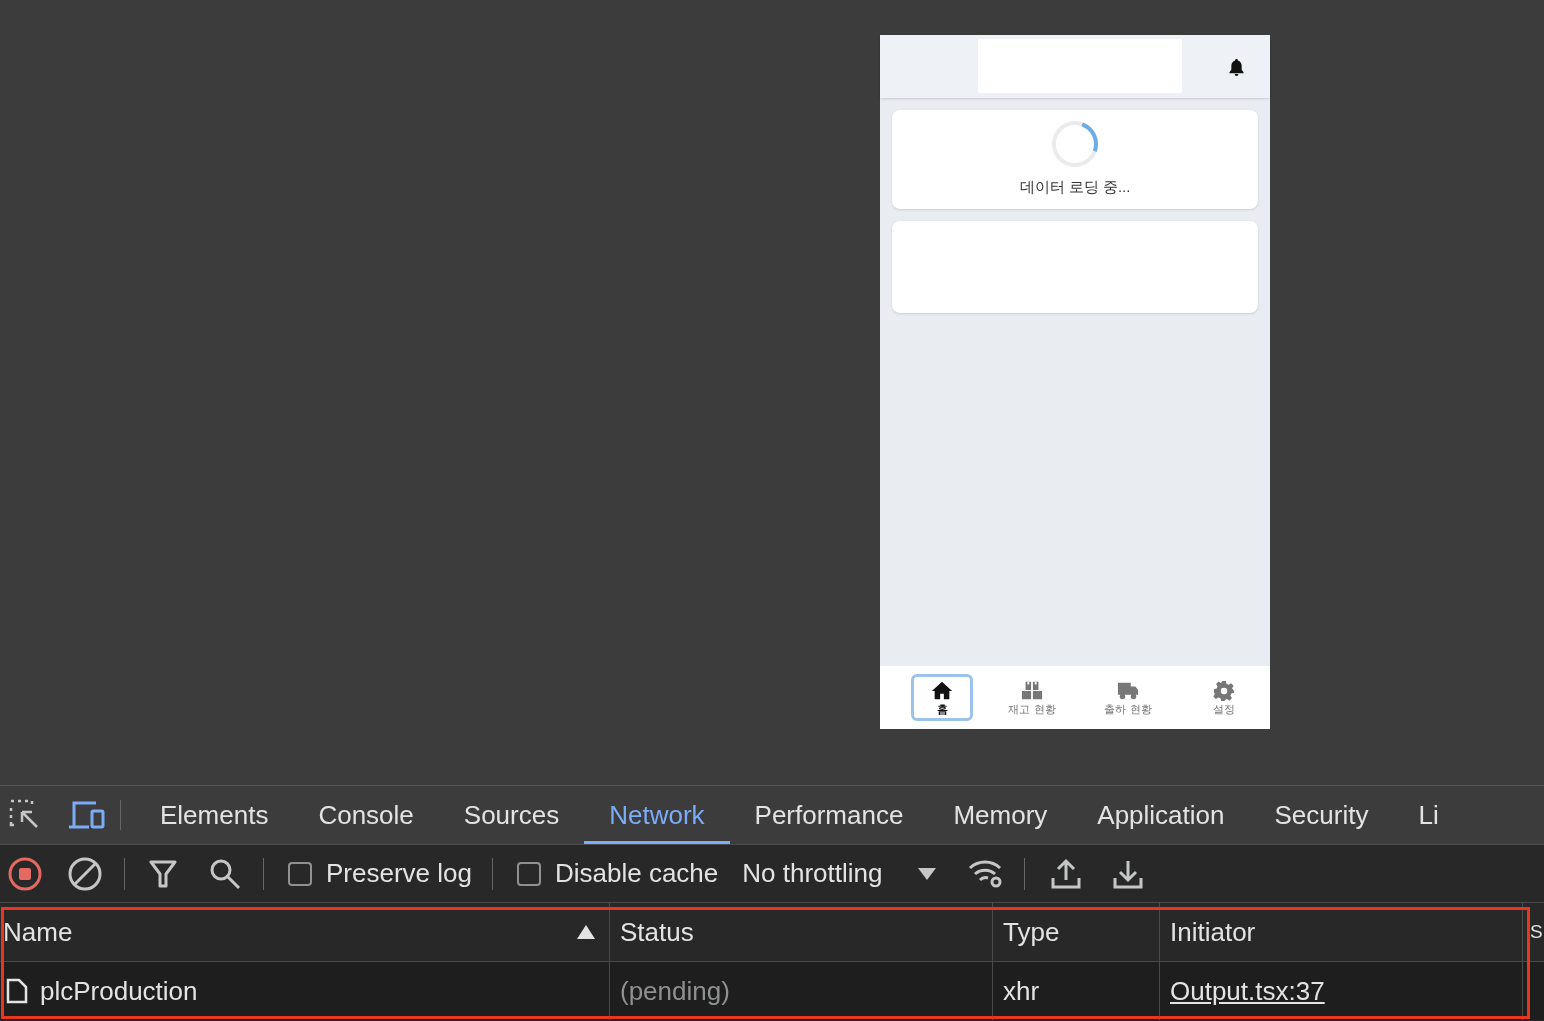 The width and height of the screenshot is (1544, 1021). I want to click on devtools-tab: Memory, so click(1000, 815).